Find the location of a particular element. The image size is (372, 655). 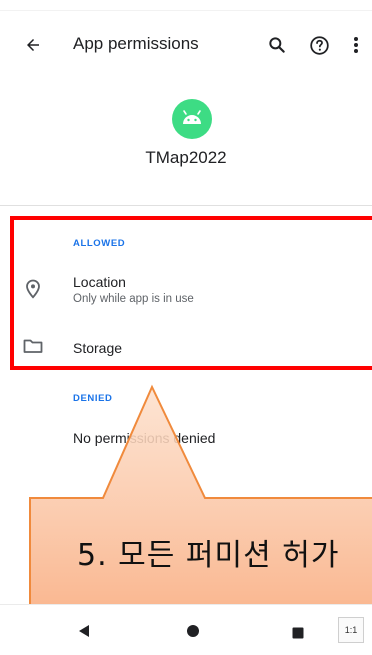

search-button is located at coordinates (277, 45).